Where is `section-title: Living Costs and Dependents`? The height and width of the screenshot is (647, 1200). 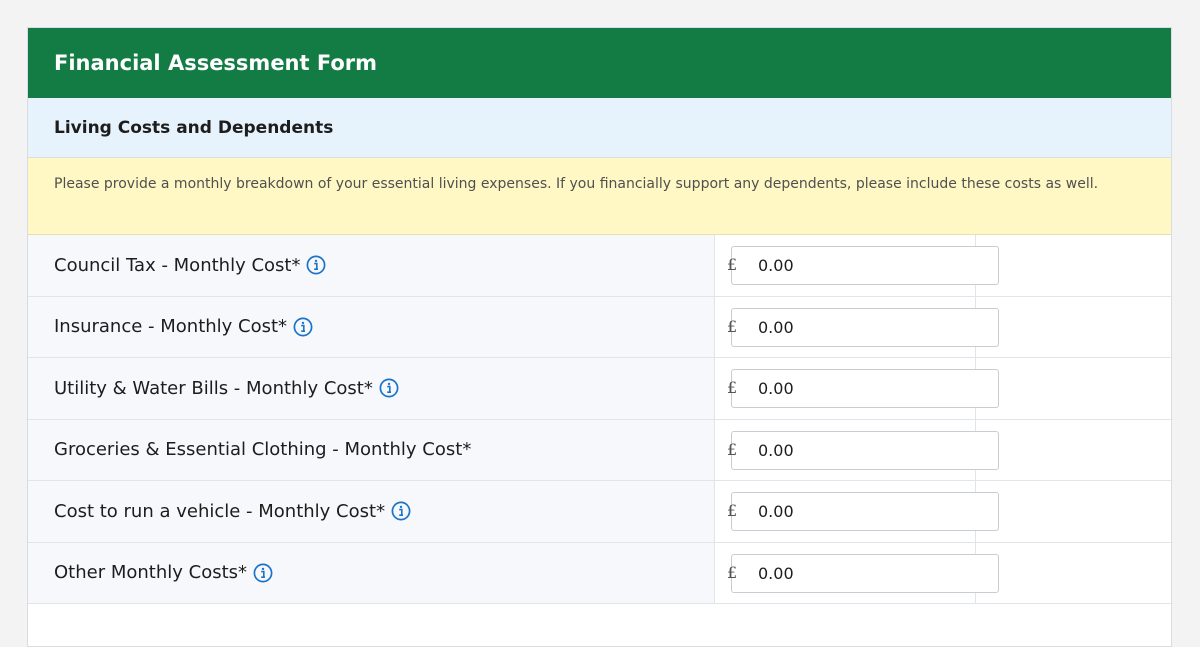 section-title: Living Costs and Dependents is located at coordinates (599, 128).